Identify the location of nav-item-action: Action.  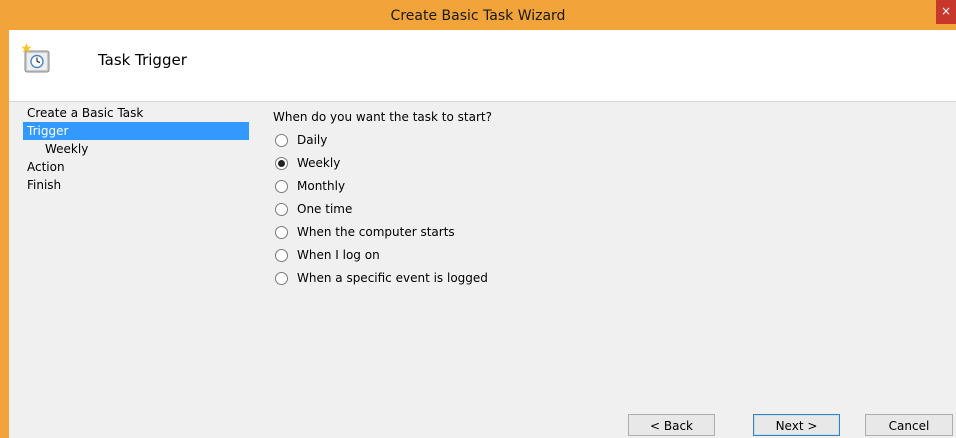
(136, 167).